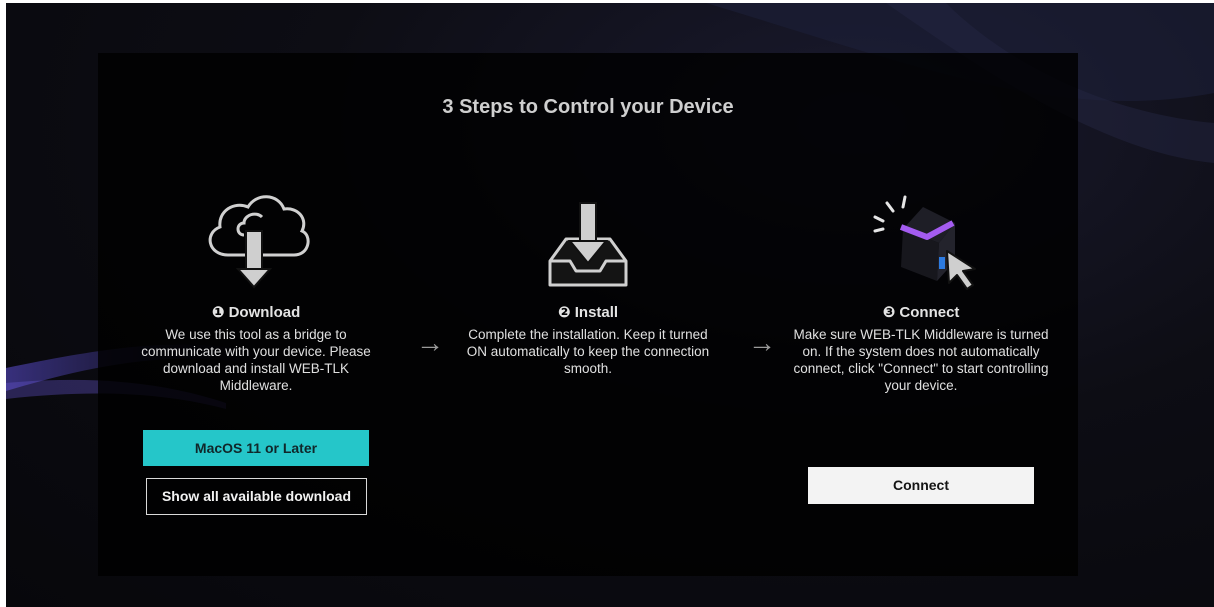 The width and height of the screenshot is (1214, 607). I want to click on cloud-download-icon, so click(259, 242).